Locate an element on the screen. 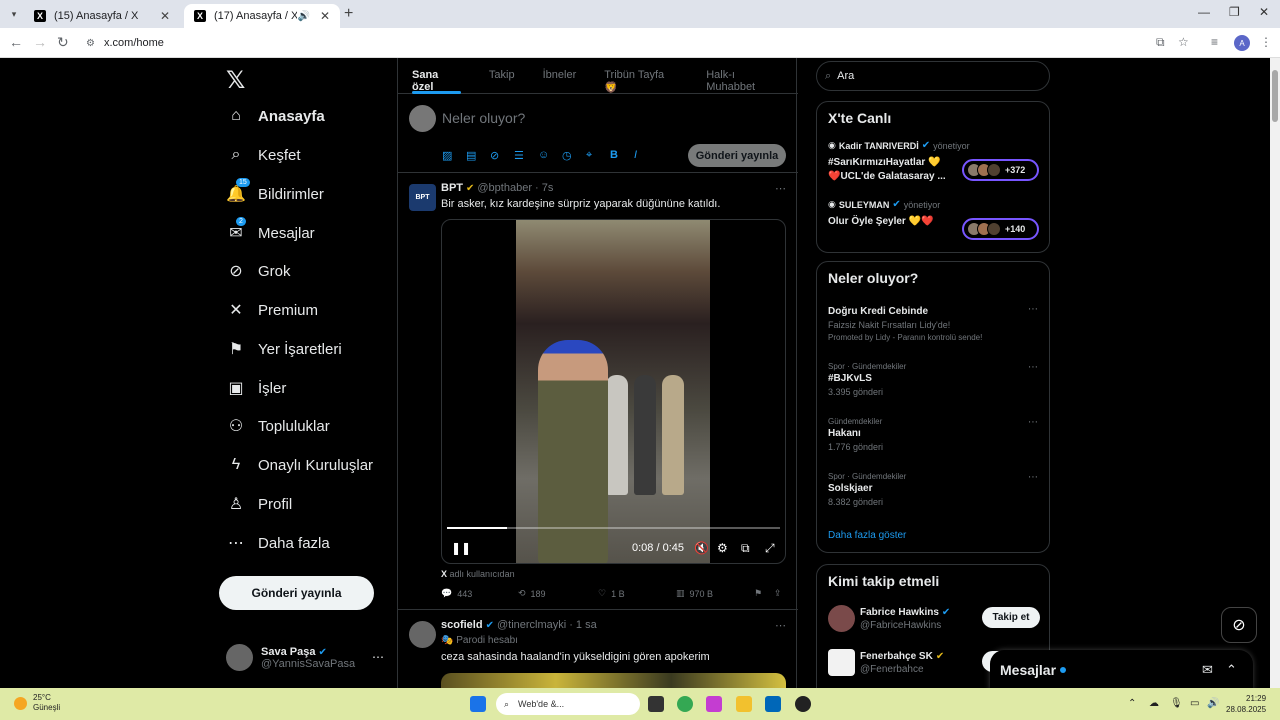 Image resolution: width=1280 pixels, height=720 pixels. weather-widget: 25°C Güneşli is located at coordinates (37, 703).